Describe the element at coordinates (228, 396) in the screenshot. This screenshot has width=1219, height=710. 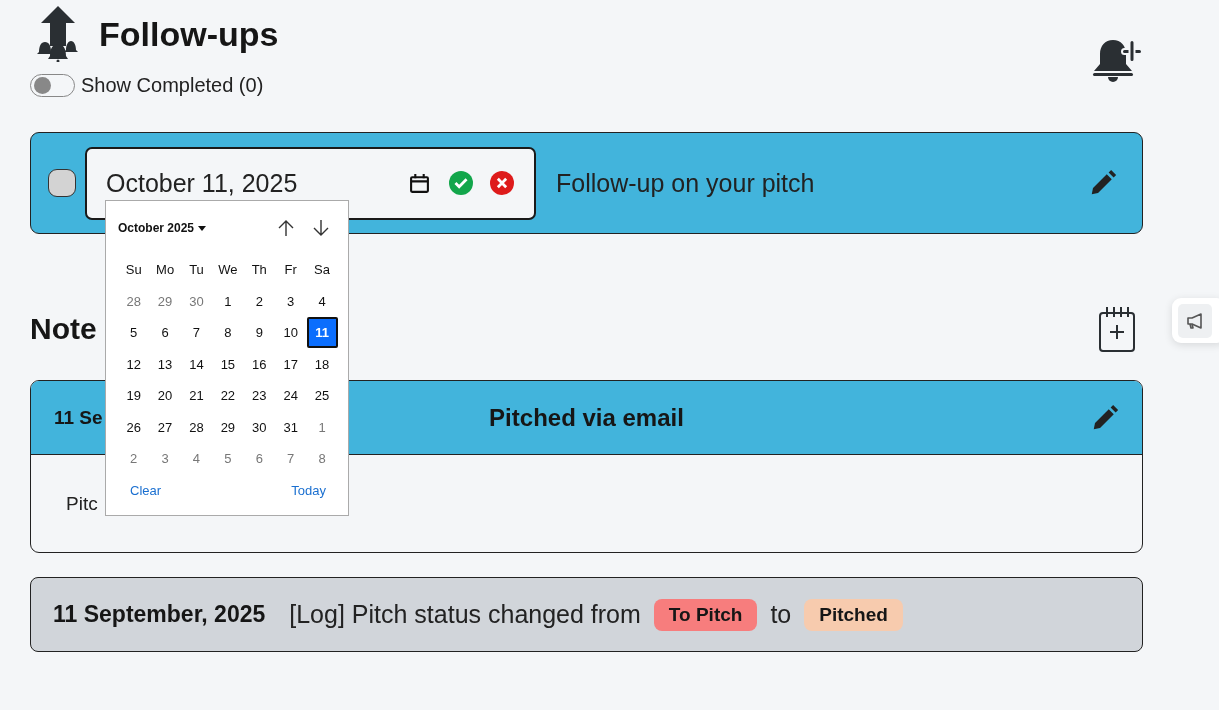
I see `calendar-day: 22` at that location.